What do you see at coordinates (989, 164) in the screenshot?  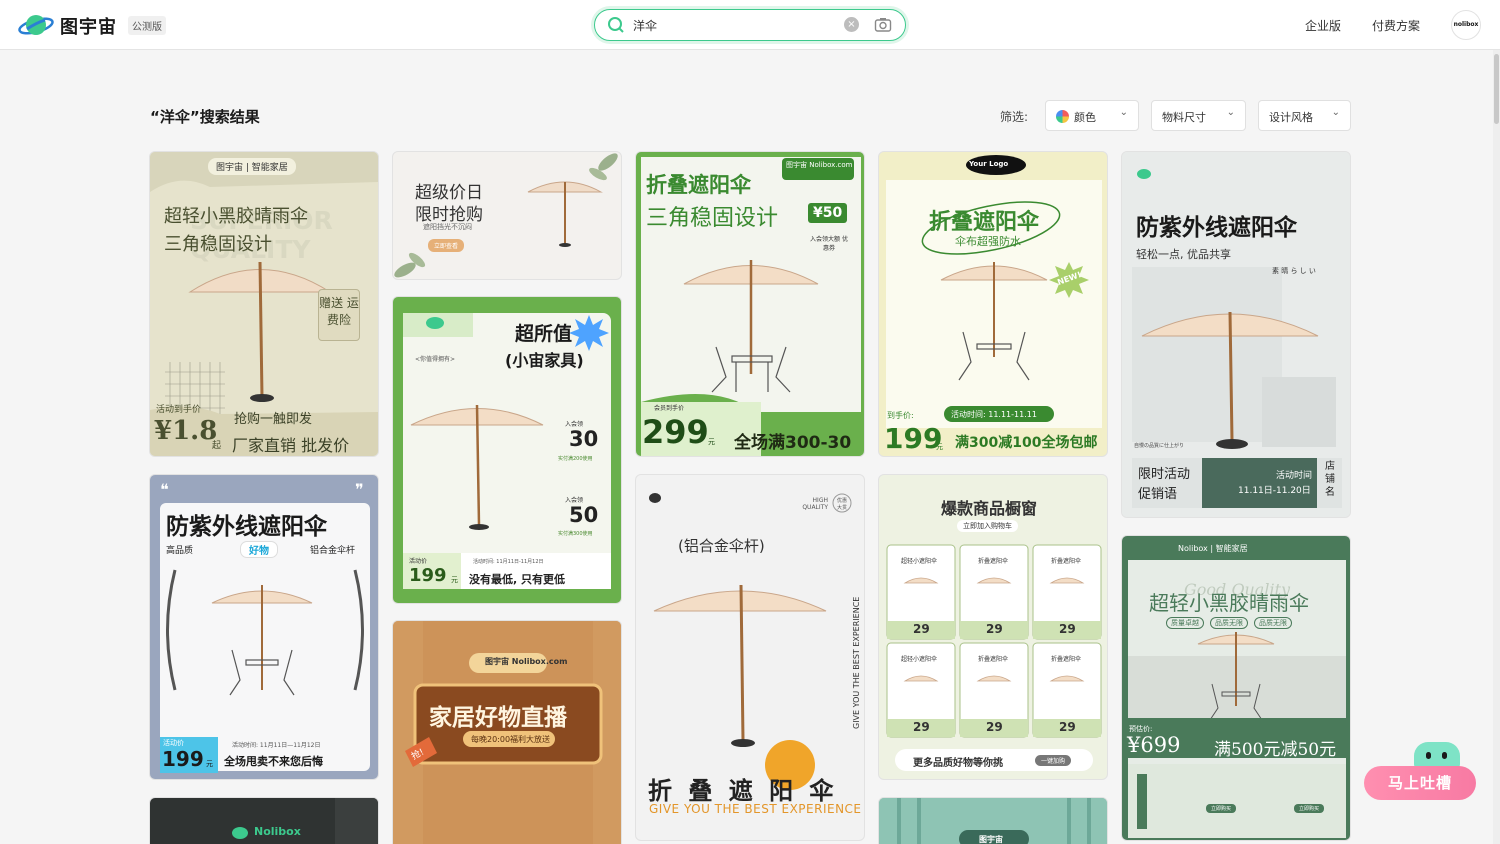 I see `brand-logo: Your Logo` at bounding box center [989, 164].